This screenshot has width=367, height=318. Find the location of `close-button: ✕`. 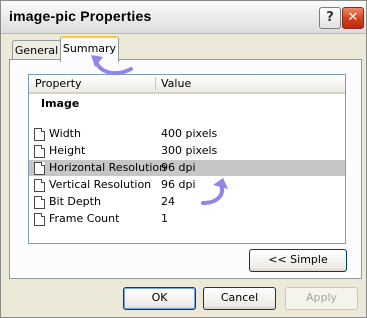

close-button: ✕ is located at coordinates (353, 18).